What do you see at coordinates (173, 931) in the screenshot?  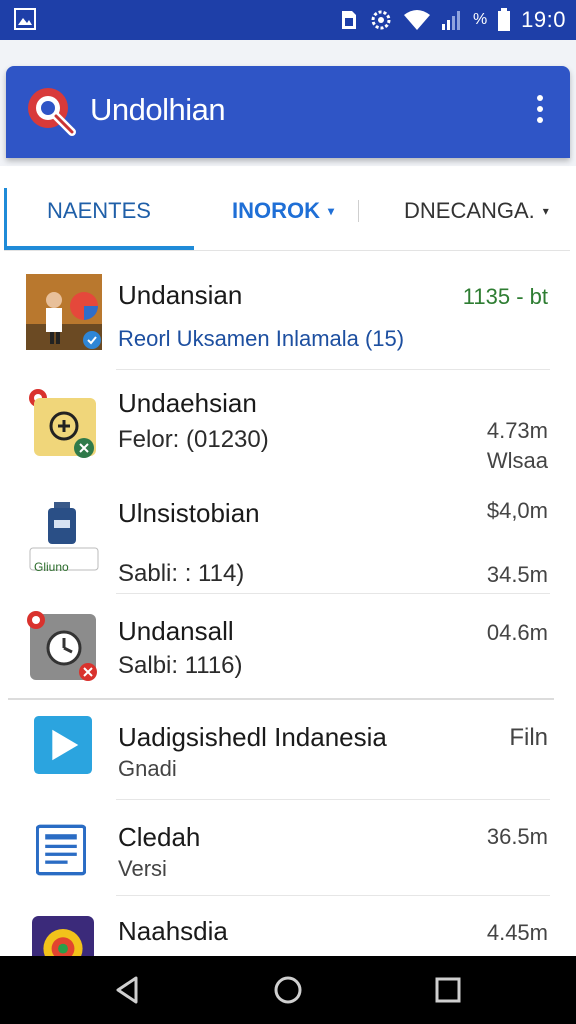 I see `item-name: Naahsdia` at bounding box center [173, 931].